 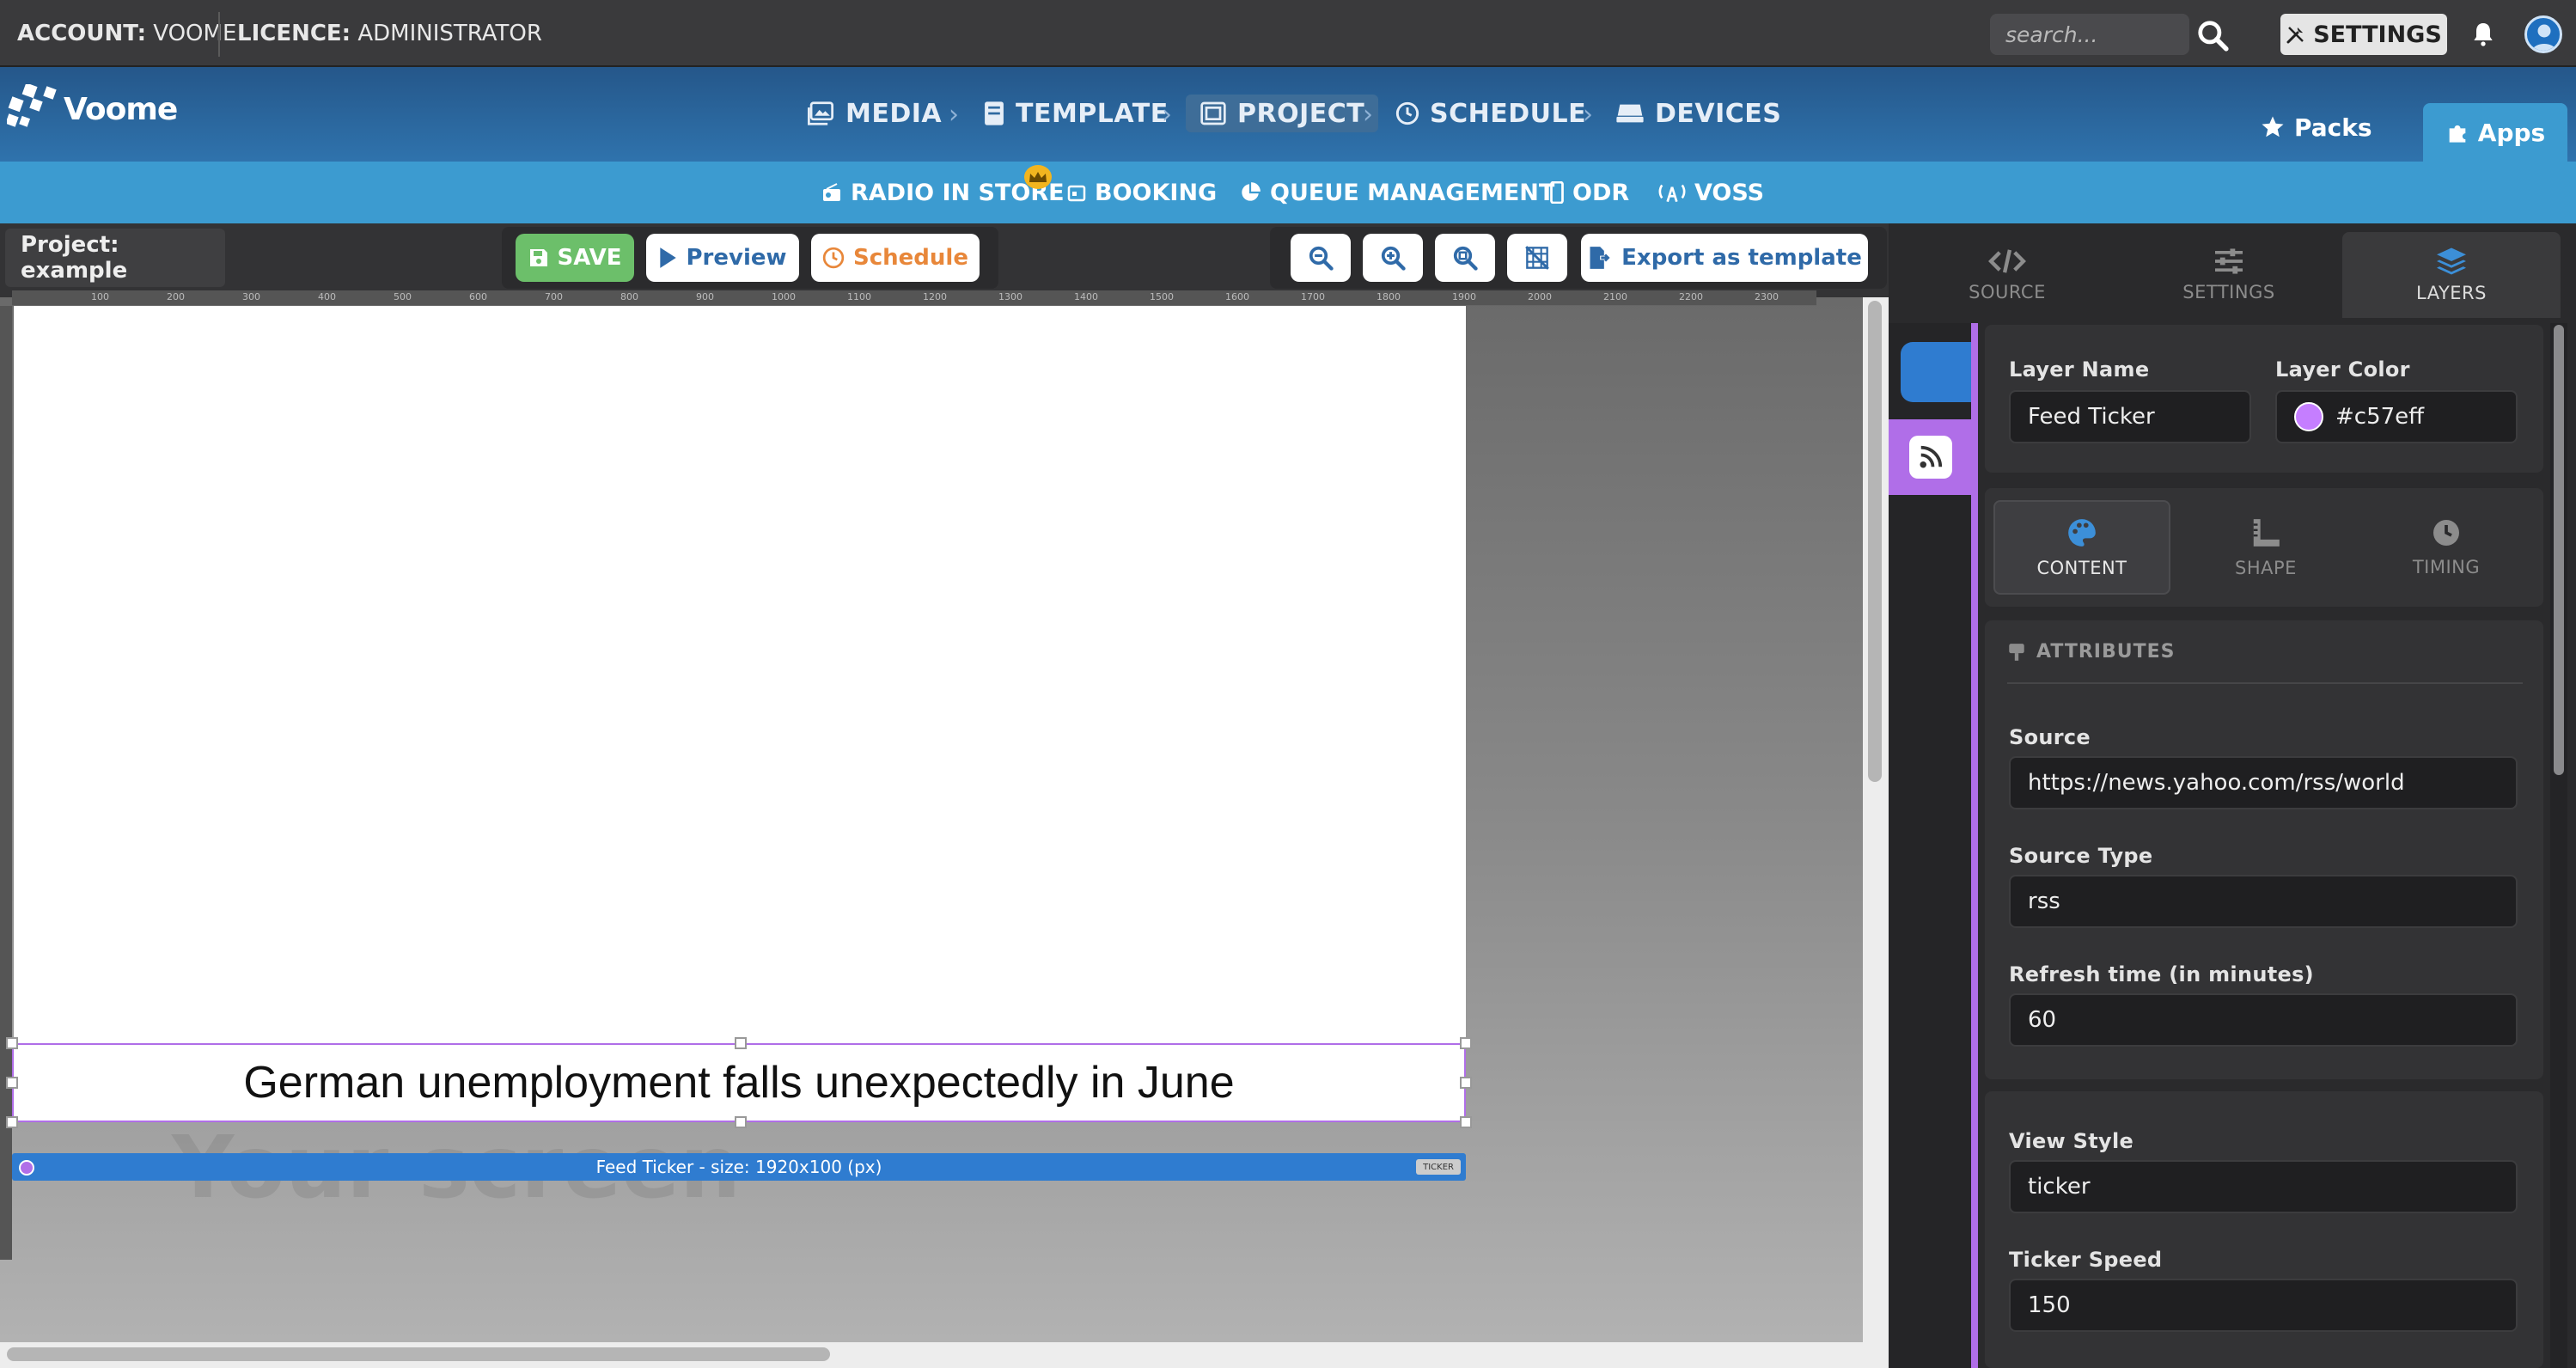 I want to click on sliders-icon, so click(x=2229, y=261).